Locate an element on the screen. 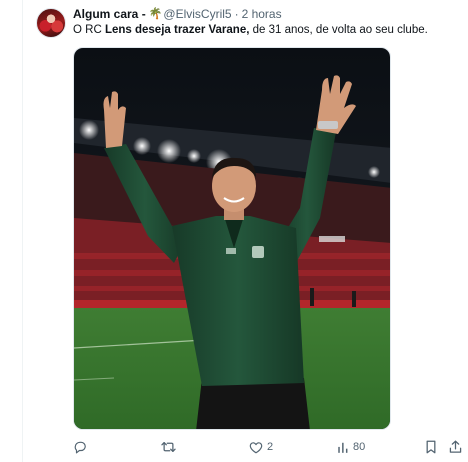 This screenshot has height=462, width=468. timestamp: 2 horas is located at coordinates (262, 14).